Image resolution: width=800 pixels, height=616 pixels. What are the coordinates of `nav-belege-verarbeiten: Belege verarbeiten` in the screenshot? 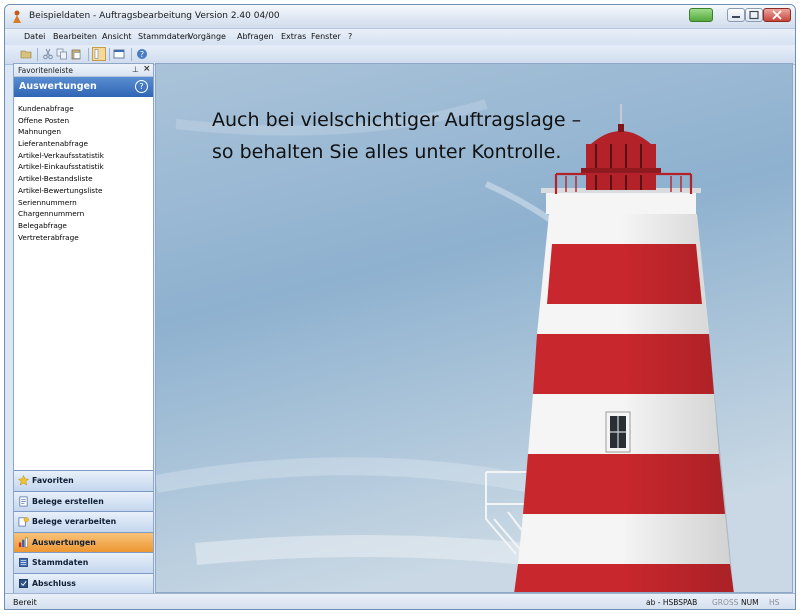 It's located at (83, 521).